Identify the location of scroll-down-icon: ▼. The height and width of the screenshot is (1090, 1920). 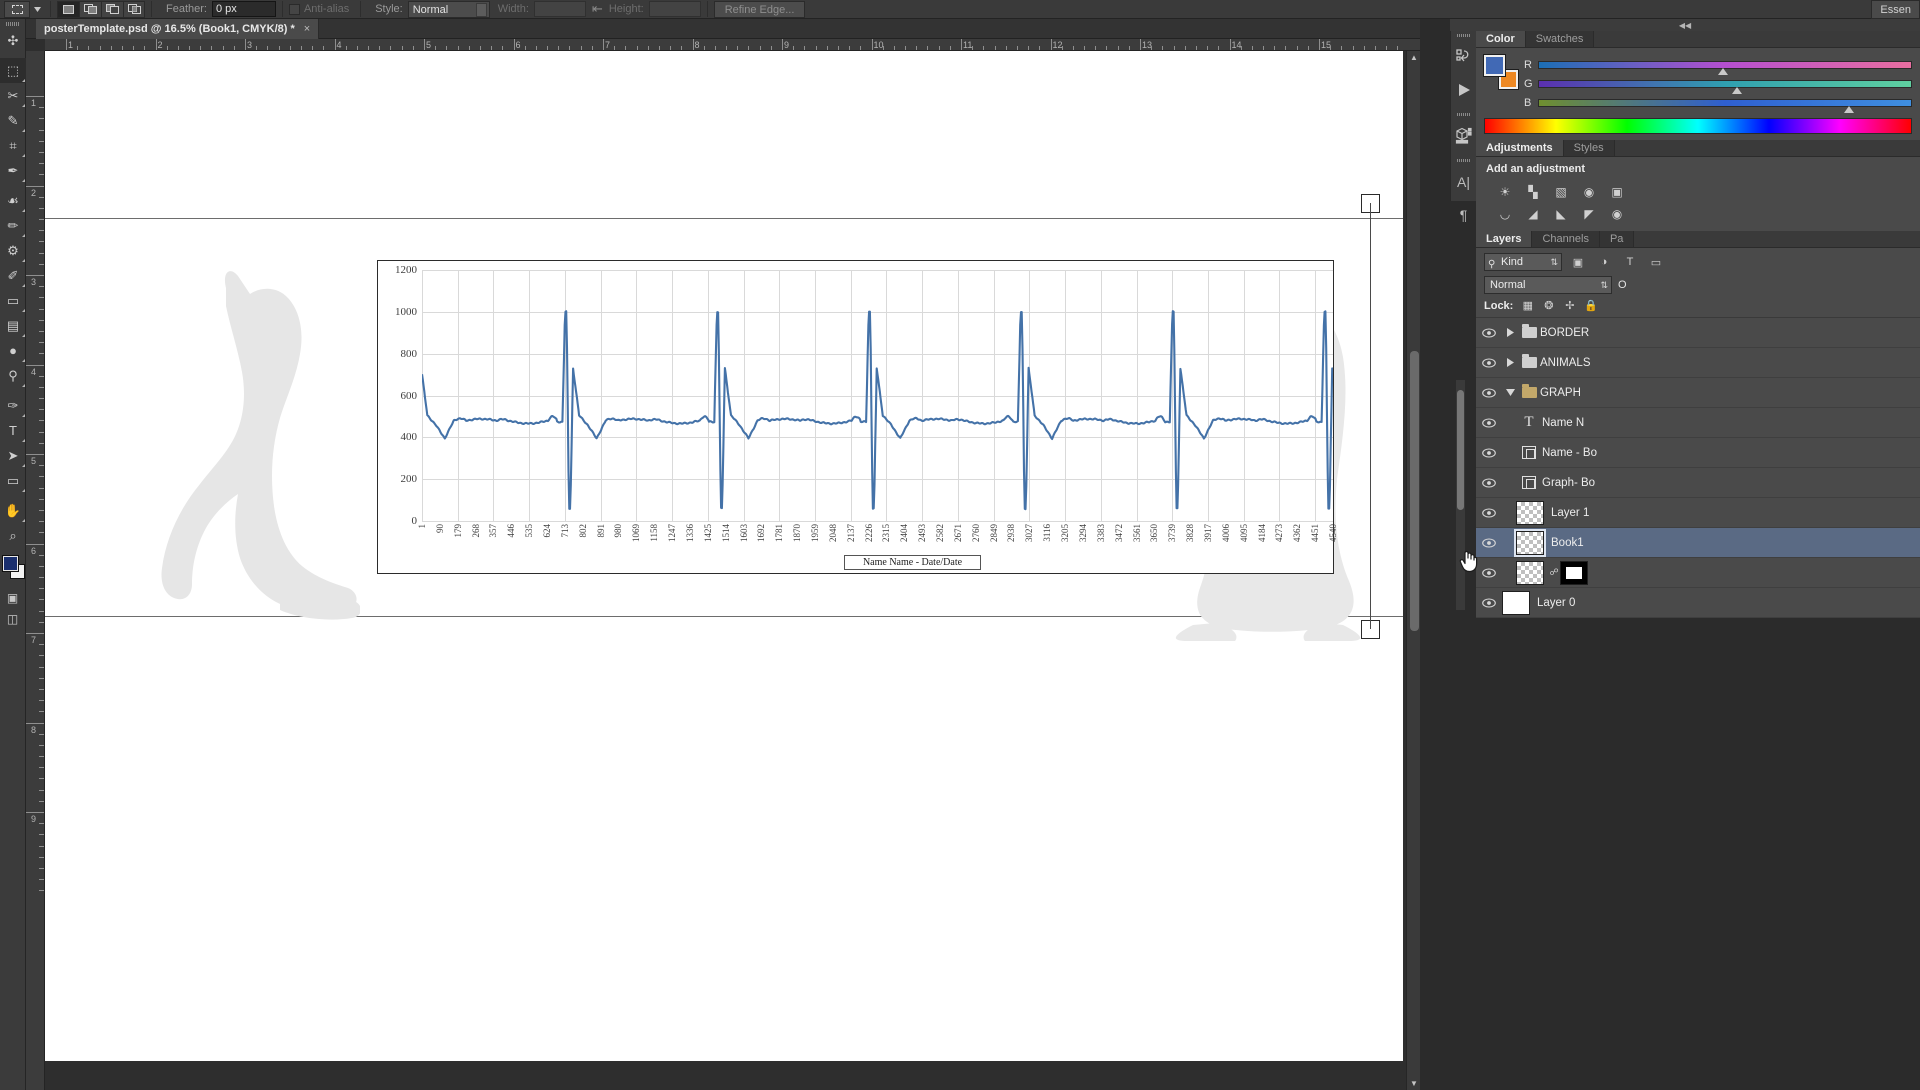
(1414, 1083).